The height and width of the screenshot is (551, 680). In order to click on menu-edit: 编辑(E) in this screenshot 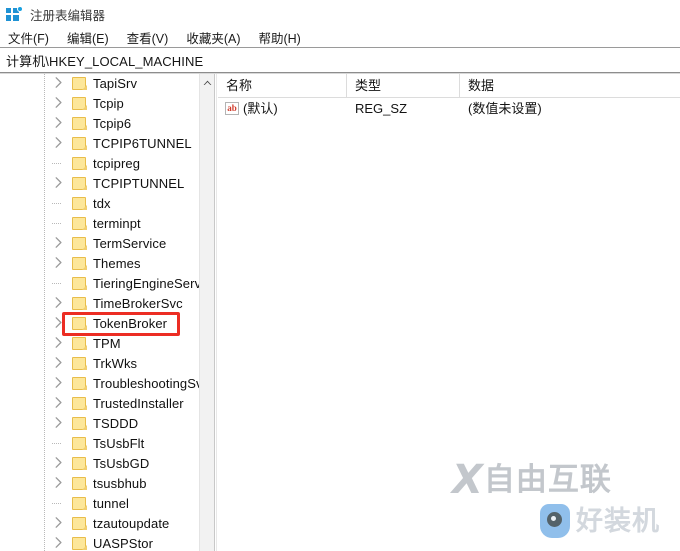, I will do `click(92, 37)`.